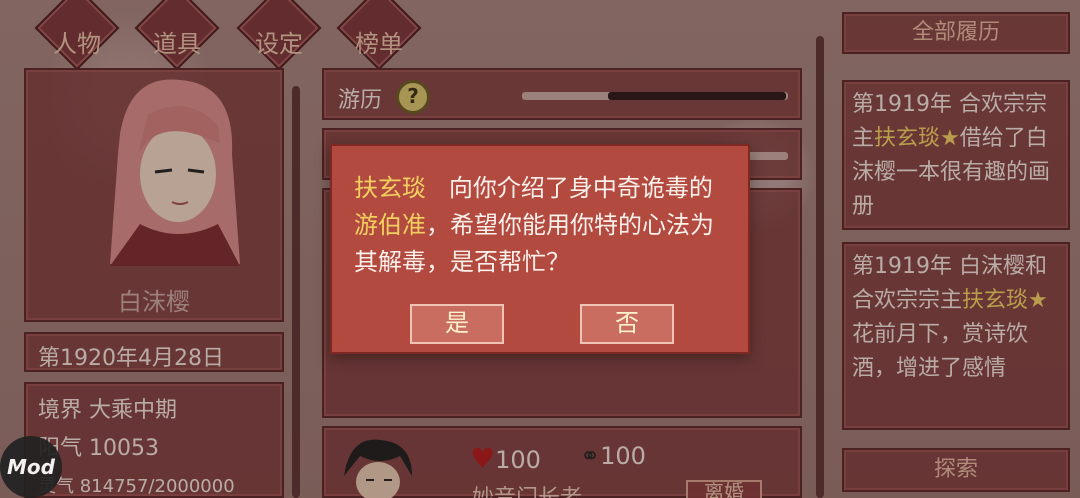 The width and height of the screenshot is (1080, 498). I want to click on dialog-speaker: 扶玄琰, so click(390, 188).